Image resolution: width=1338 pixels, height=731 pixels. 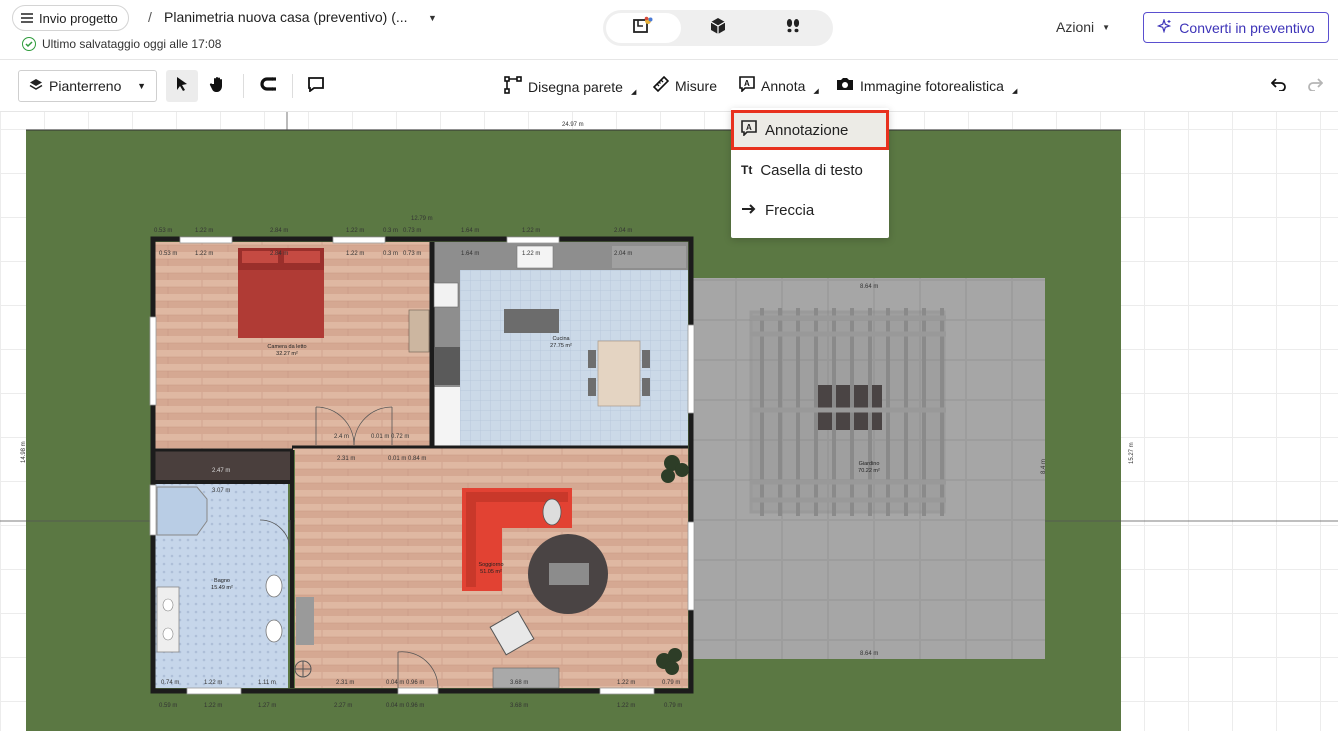 I want to click on room-label-bedroom: Camera da letto, so click(x=286, y=347).